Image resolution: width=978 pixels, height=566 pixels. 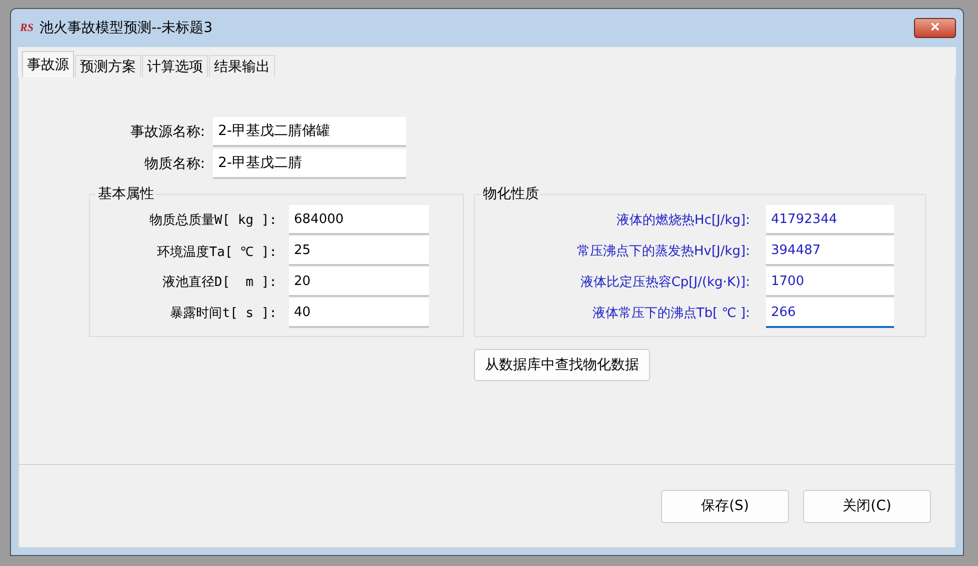 What do you see at coordinates (511, 194) in the screenshot?
I see `group-title: 物化性质` at bounding box center [511, 194].